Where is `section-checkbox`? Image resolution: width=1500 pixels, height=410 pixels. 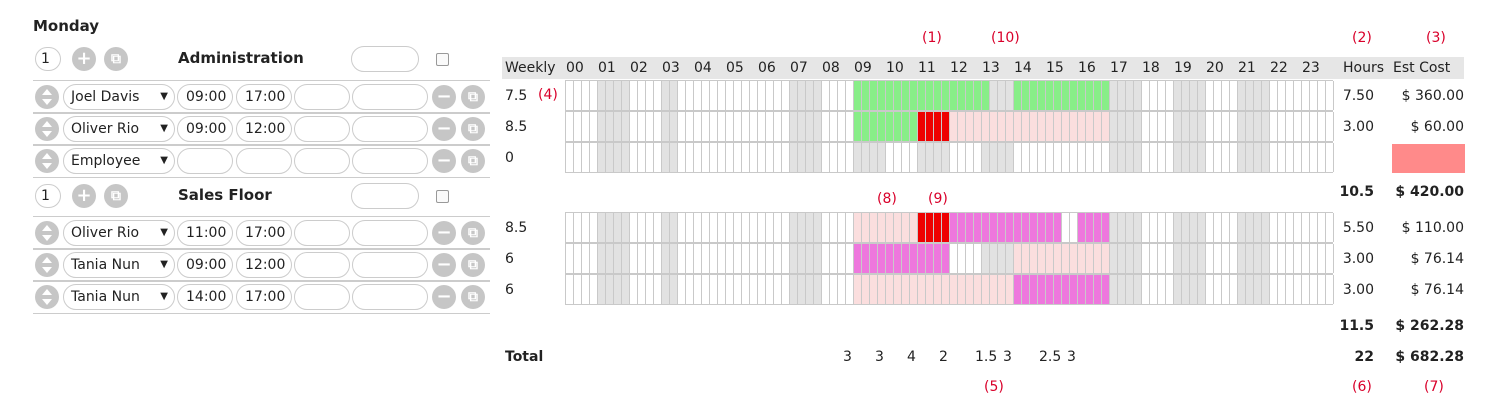 section-checkbox is located at coordinates (442, 59).